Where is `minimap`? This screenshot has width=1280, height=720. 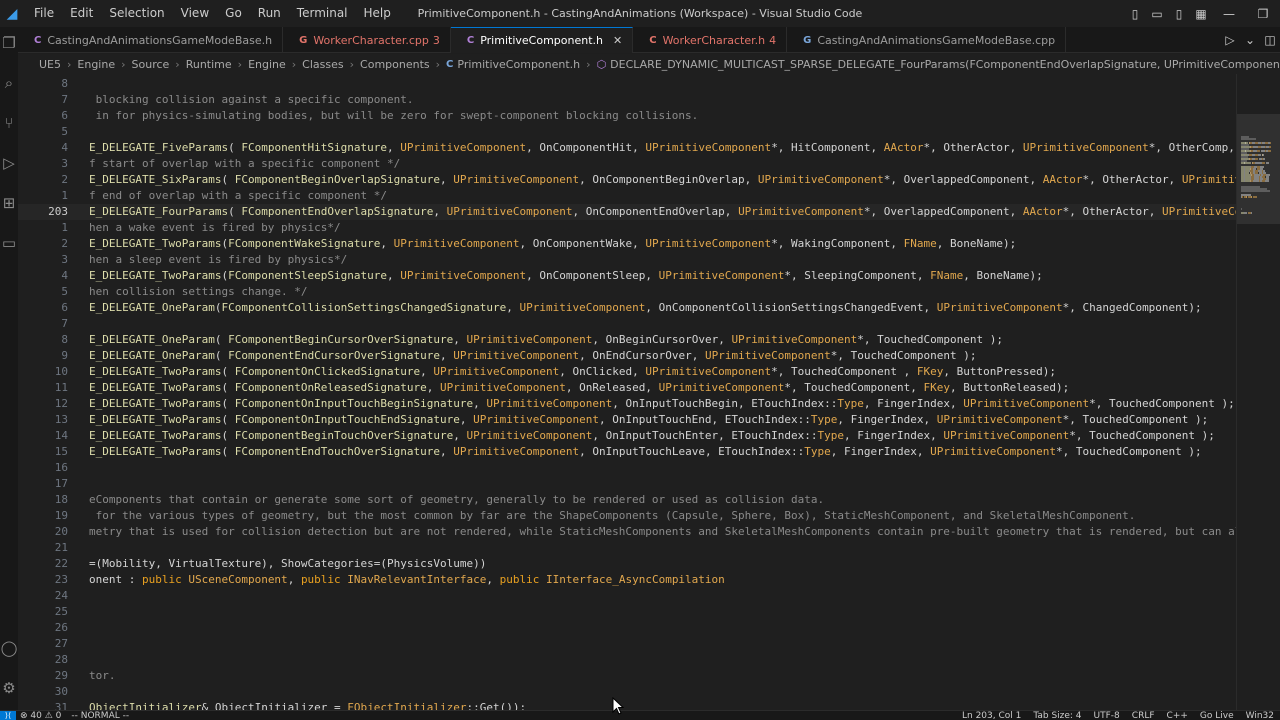
minimap is located at coordinates (1258, 392).